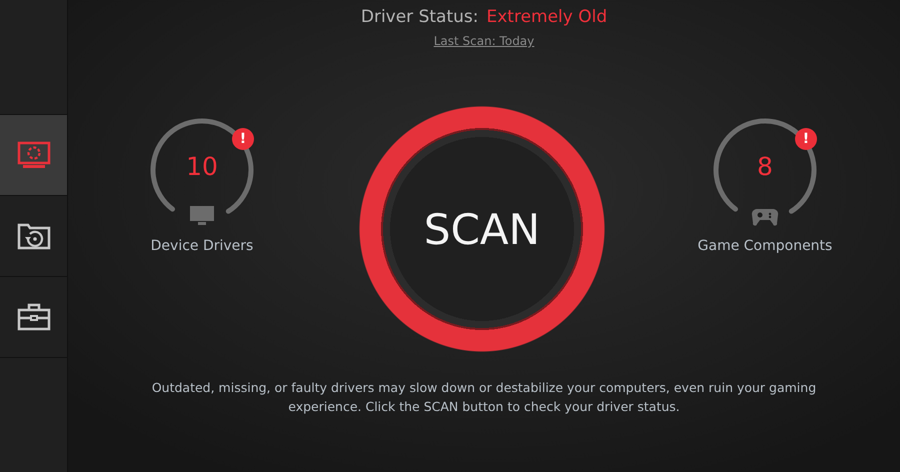 The height and width of the screenshot is (472, 900). Describe the element at coordinates (765, 216) in the screenshot. I see `gamepad-icon` at that location.